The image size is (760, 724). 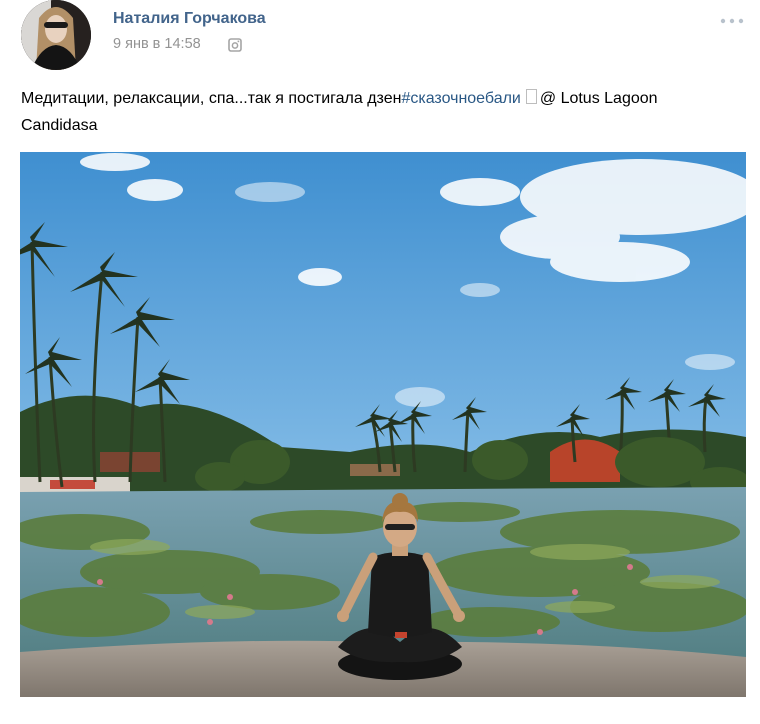 I want to click on instagram-camera-icon, so click(x=235, y=45).